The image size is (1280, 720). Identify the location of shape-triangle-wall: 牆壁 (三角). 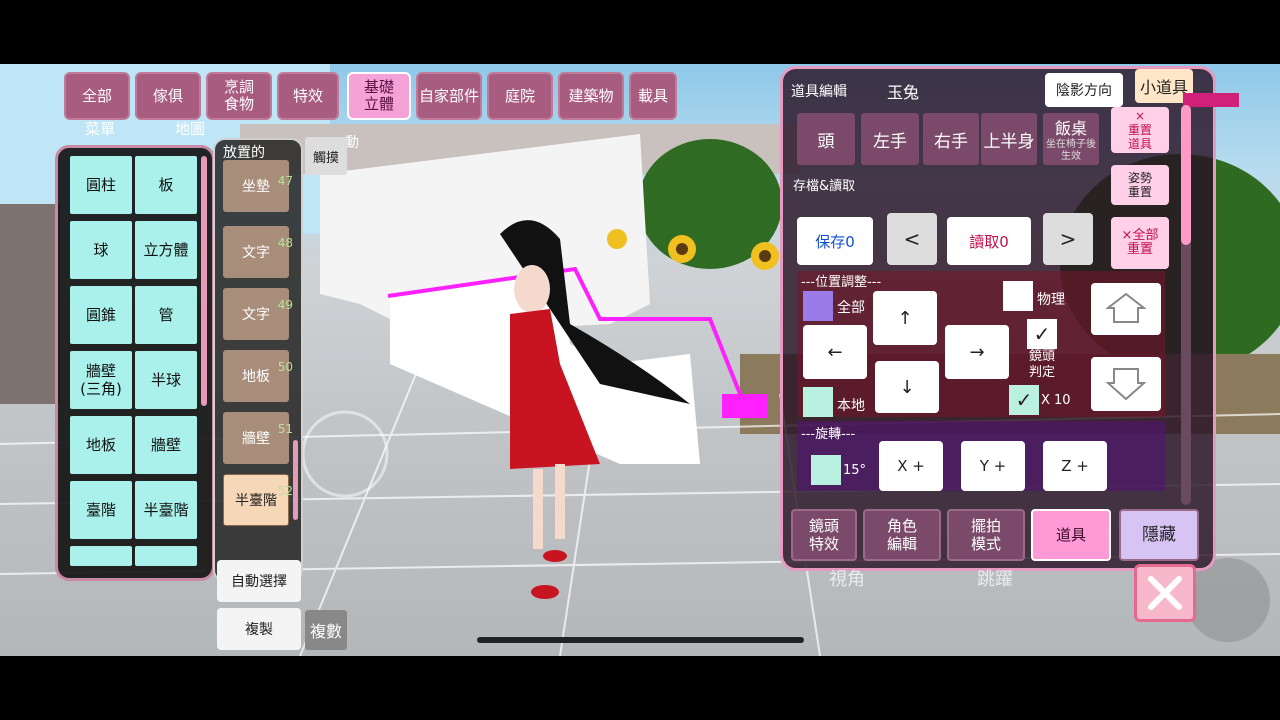
(101, 380).